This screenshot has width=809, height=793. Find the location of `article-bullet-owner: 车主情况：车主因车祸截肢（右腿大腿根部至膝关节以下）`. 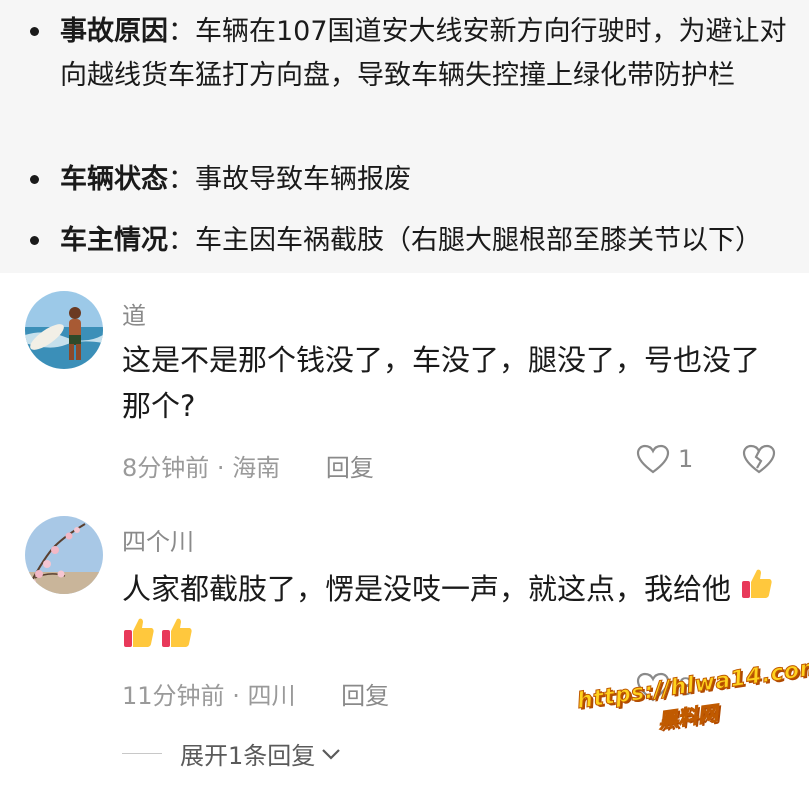

article-bullet-owner: 车主情况：车主因车祸截肢（右腿大腿根部至膝关节以下） is located at coordinates (410, 241).